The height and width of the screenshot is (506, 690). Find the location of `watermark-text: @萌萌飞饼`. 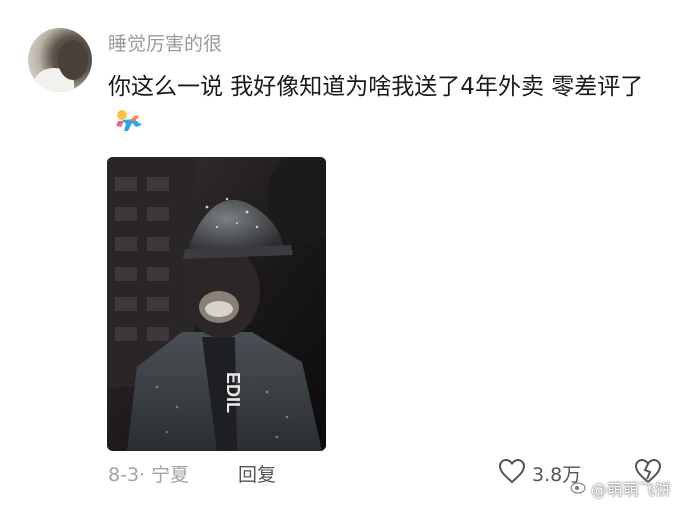

watermark-text: @萌萌飞饼 is located at coordinates (631, 489).